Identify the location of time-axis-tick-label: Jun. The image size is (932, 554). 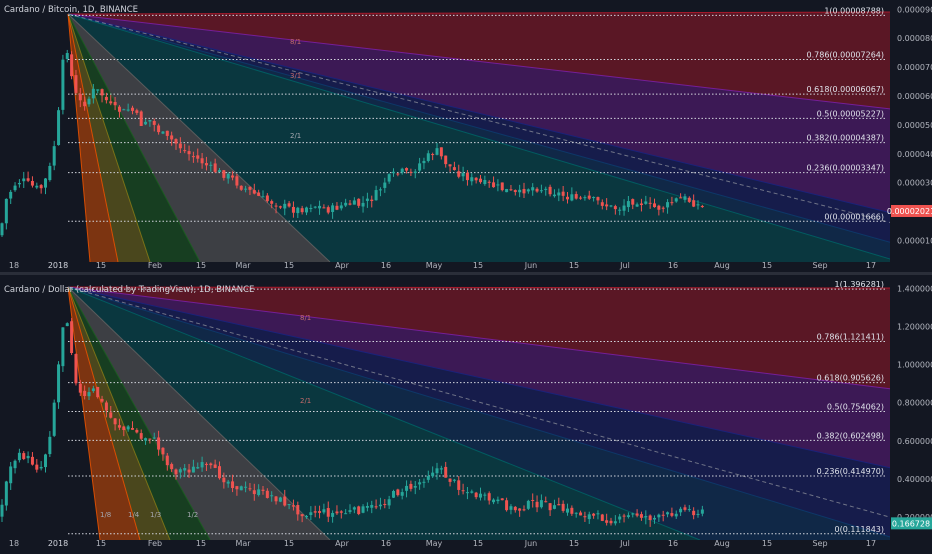
(531, 543).